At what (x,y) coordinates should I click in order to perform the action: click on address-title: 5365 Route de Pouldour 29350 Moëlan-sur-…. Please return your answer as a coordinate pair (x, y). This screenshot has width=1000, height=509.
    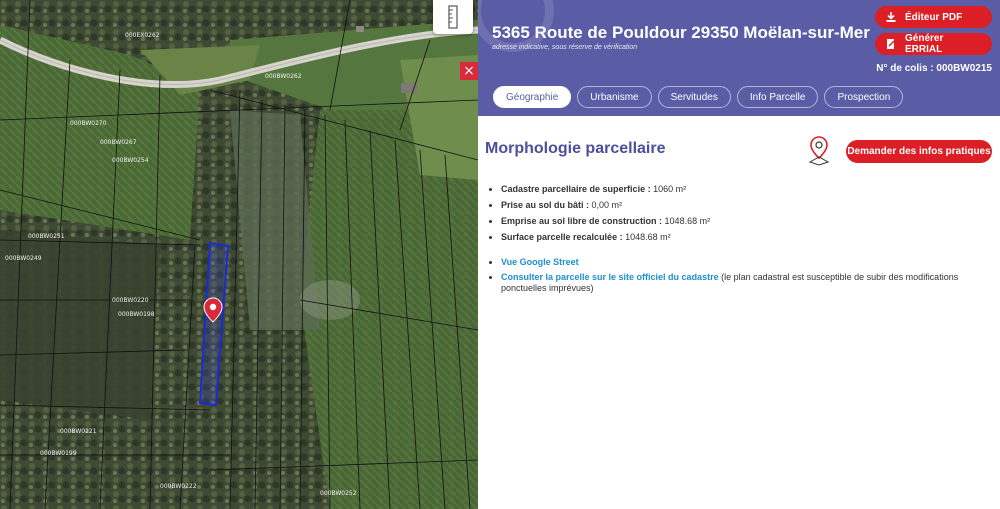
    Looking at the image, I should click on (681, 32).